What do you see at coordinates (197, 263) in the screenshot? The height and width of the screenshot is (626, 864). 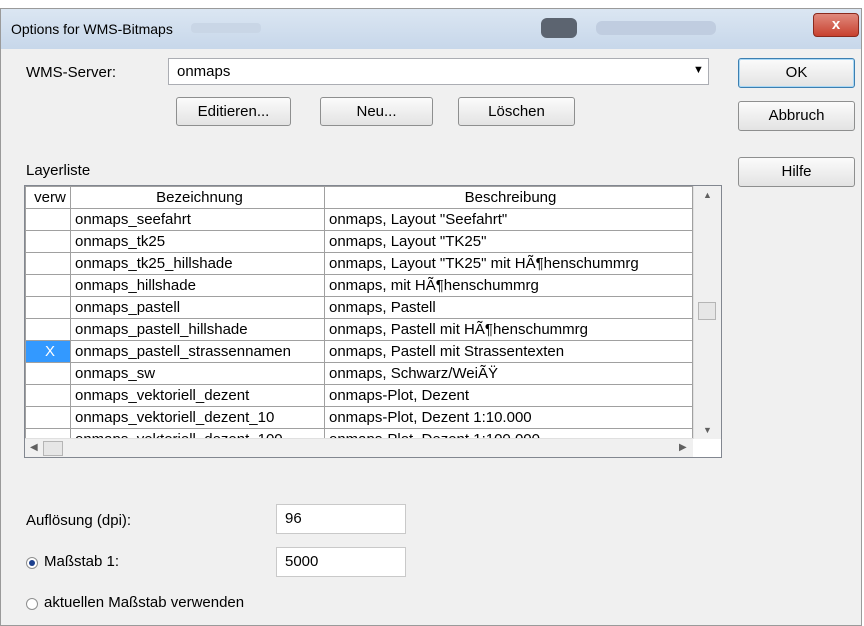 I see `cell-name: onmaps_tk25_hillshade` at bounding box center [197, 263].